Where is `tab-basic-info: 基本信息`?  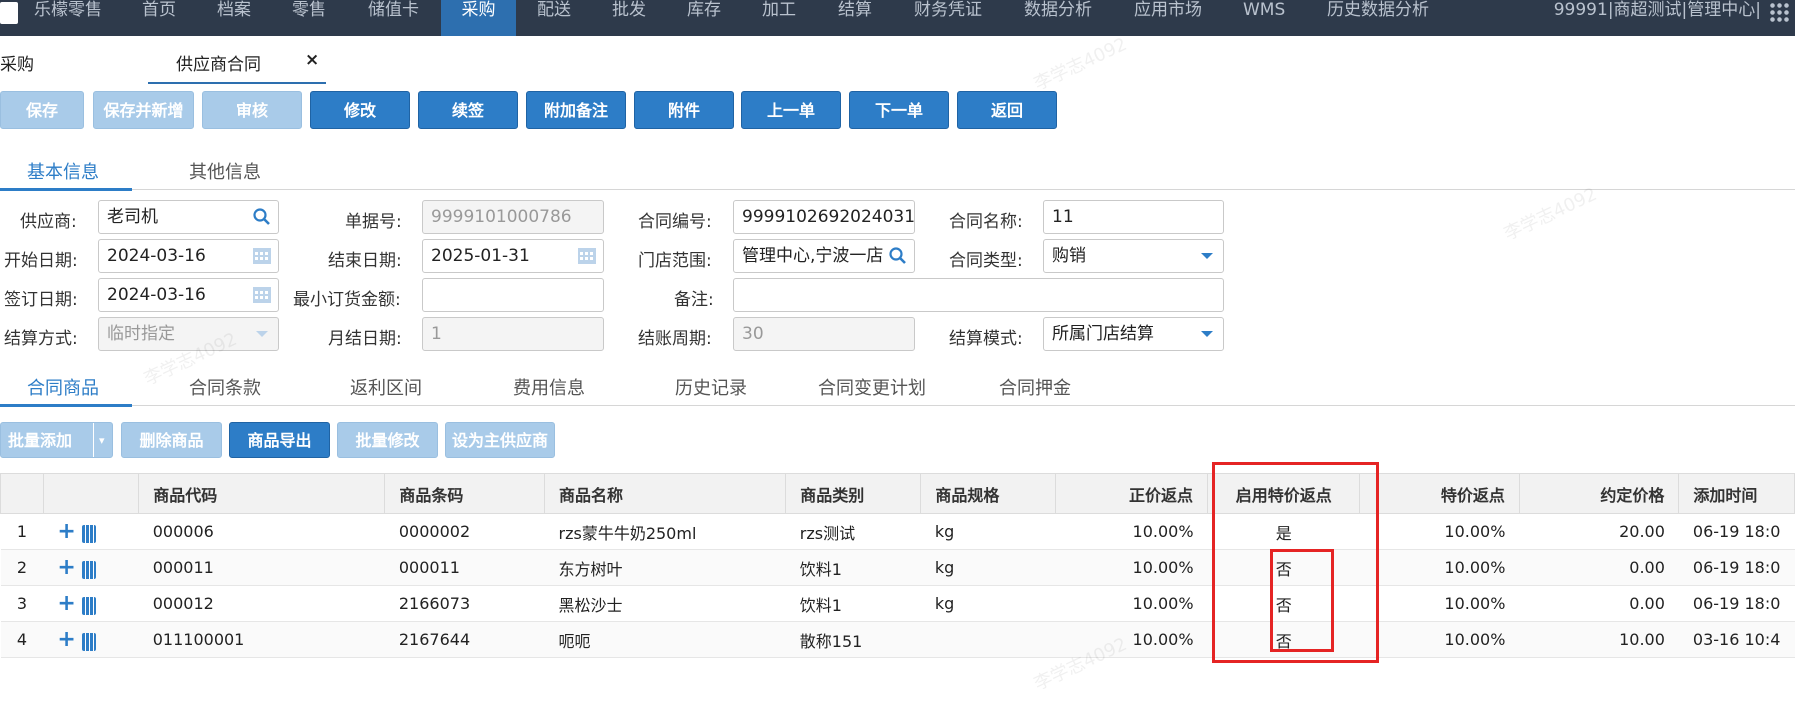 tab-basic-info: 基本信息 is located at coordinates (63, 171).